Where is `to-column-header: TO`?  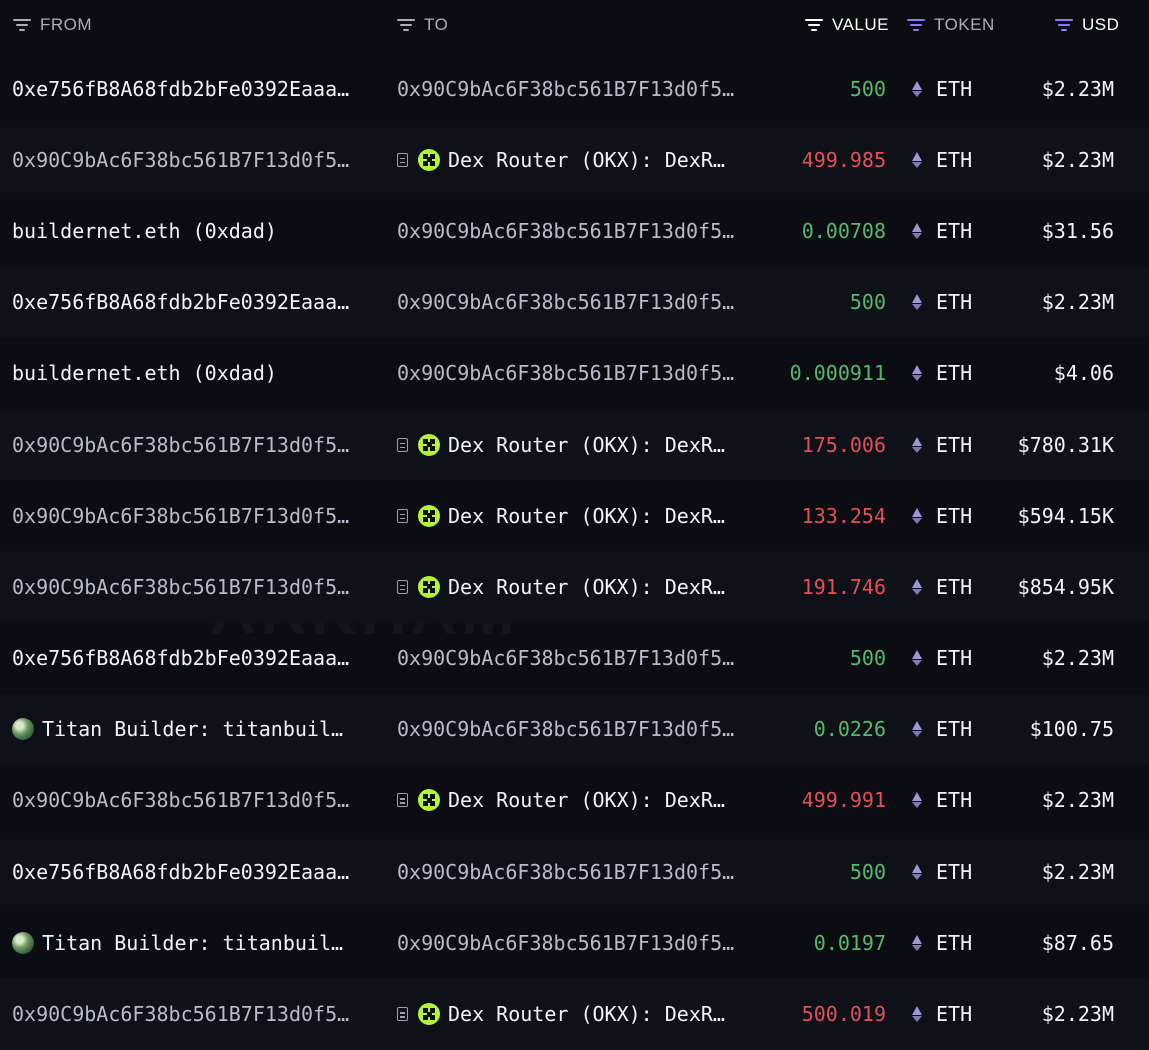 to-column-header: TO is located at coordinates (422, 25).